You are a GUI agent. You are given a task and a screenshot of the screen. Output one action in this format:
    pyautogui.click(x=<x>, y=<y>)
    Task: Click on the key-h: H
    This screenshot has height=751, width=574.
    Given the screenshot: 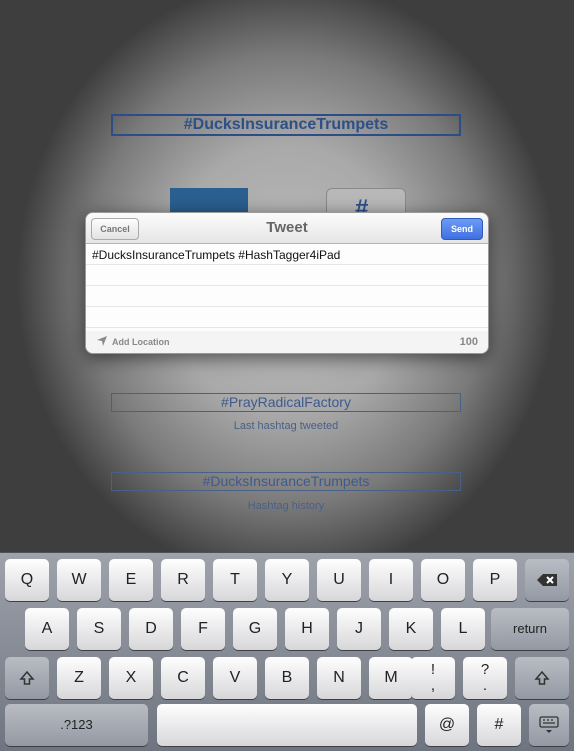 What is the action you would take?
    pyautogui.click(x=307, y=629)
    